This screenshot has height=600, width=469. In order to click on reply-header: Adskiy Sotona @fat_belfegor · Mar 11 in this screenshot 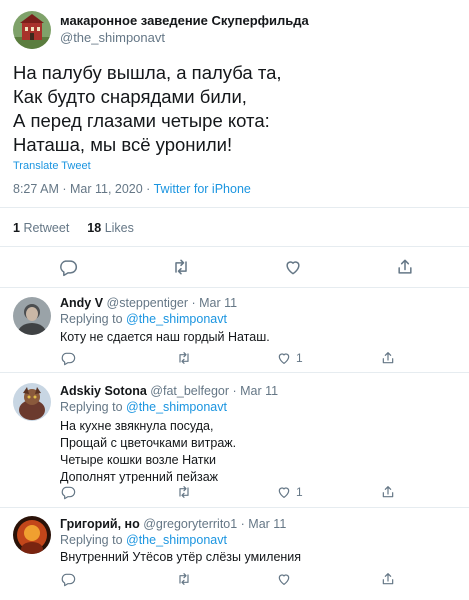, I will do `click(169, 391)`.